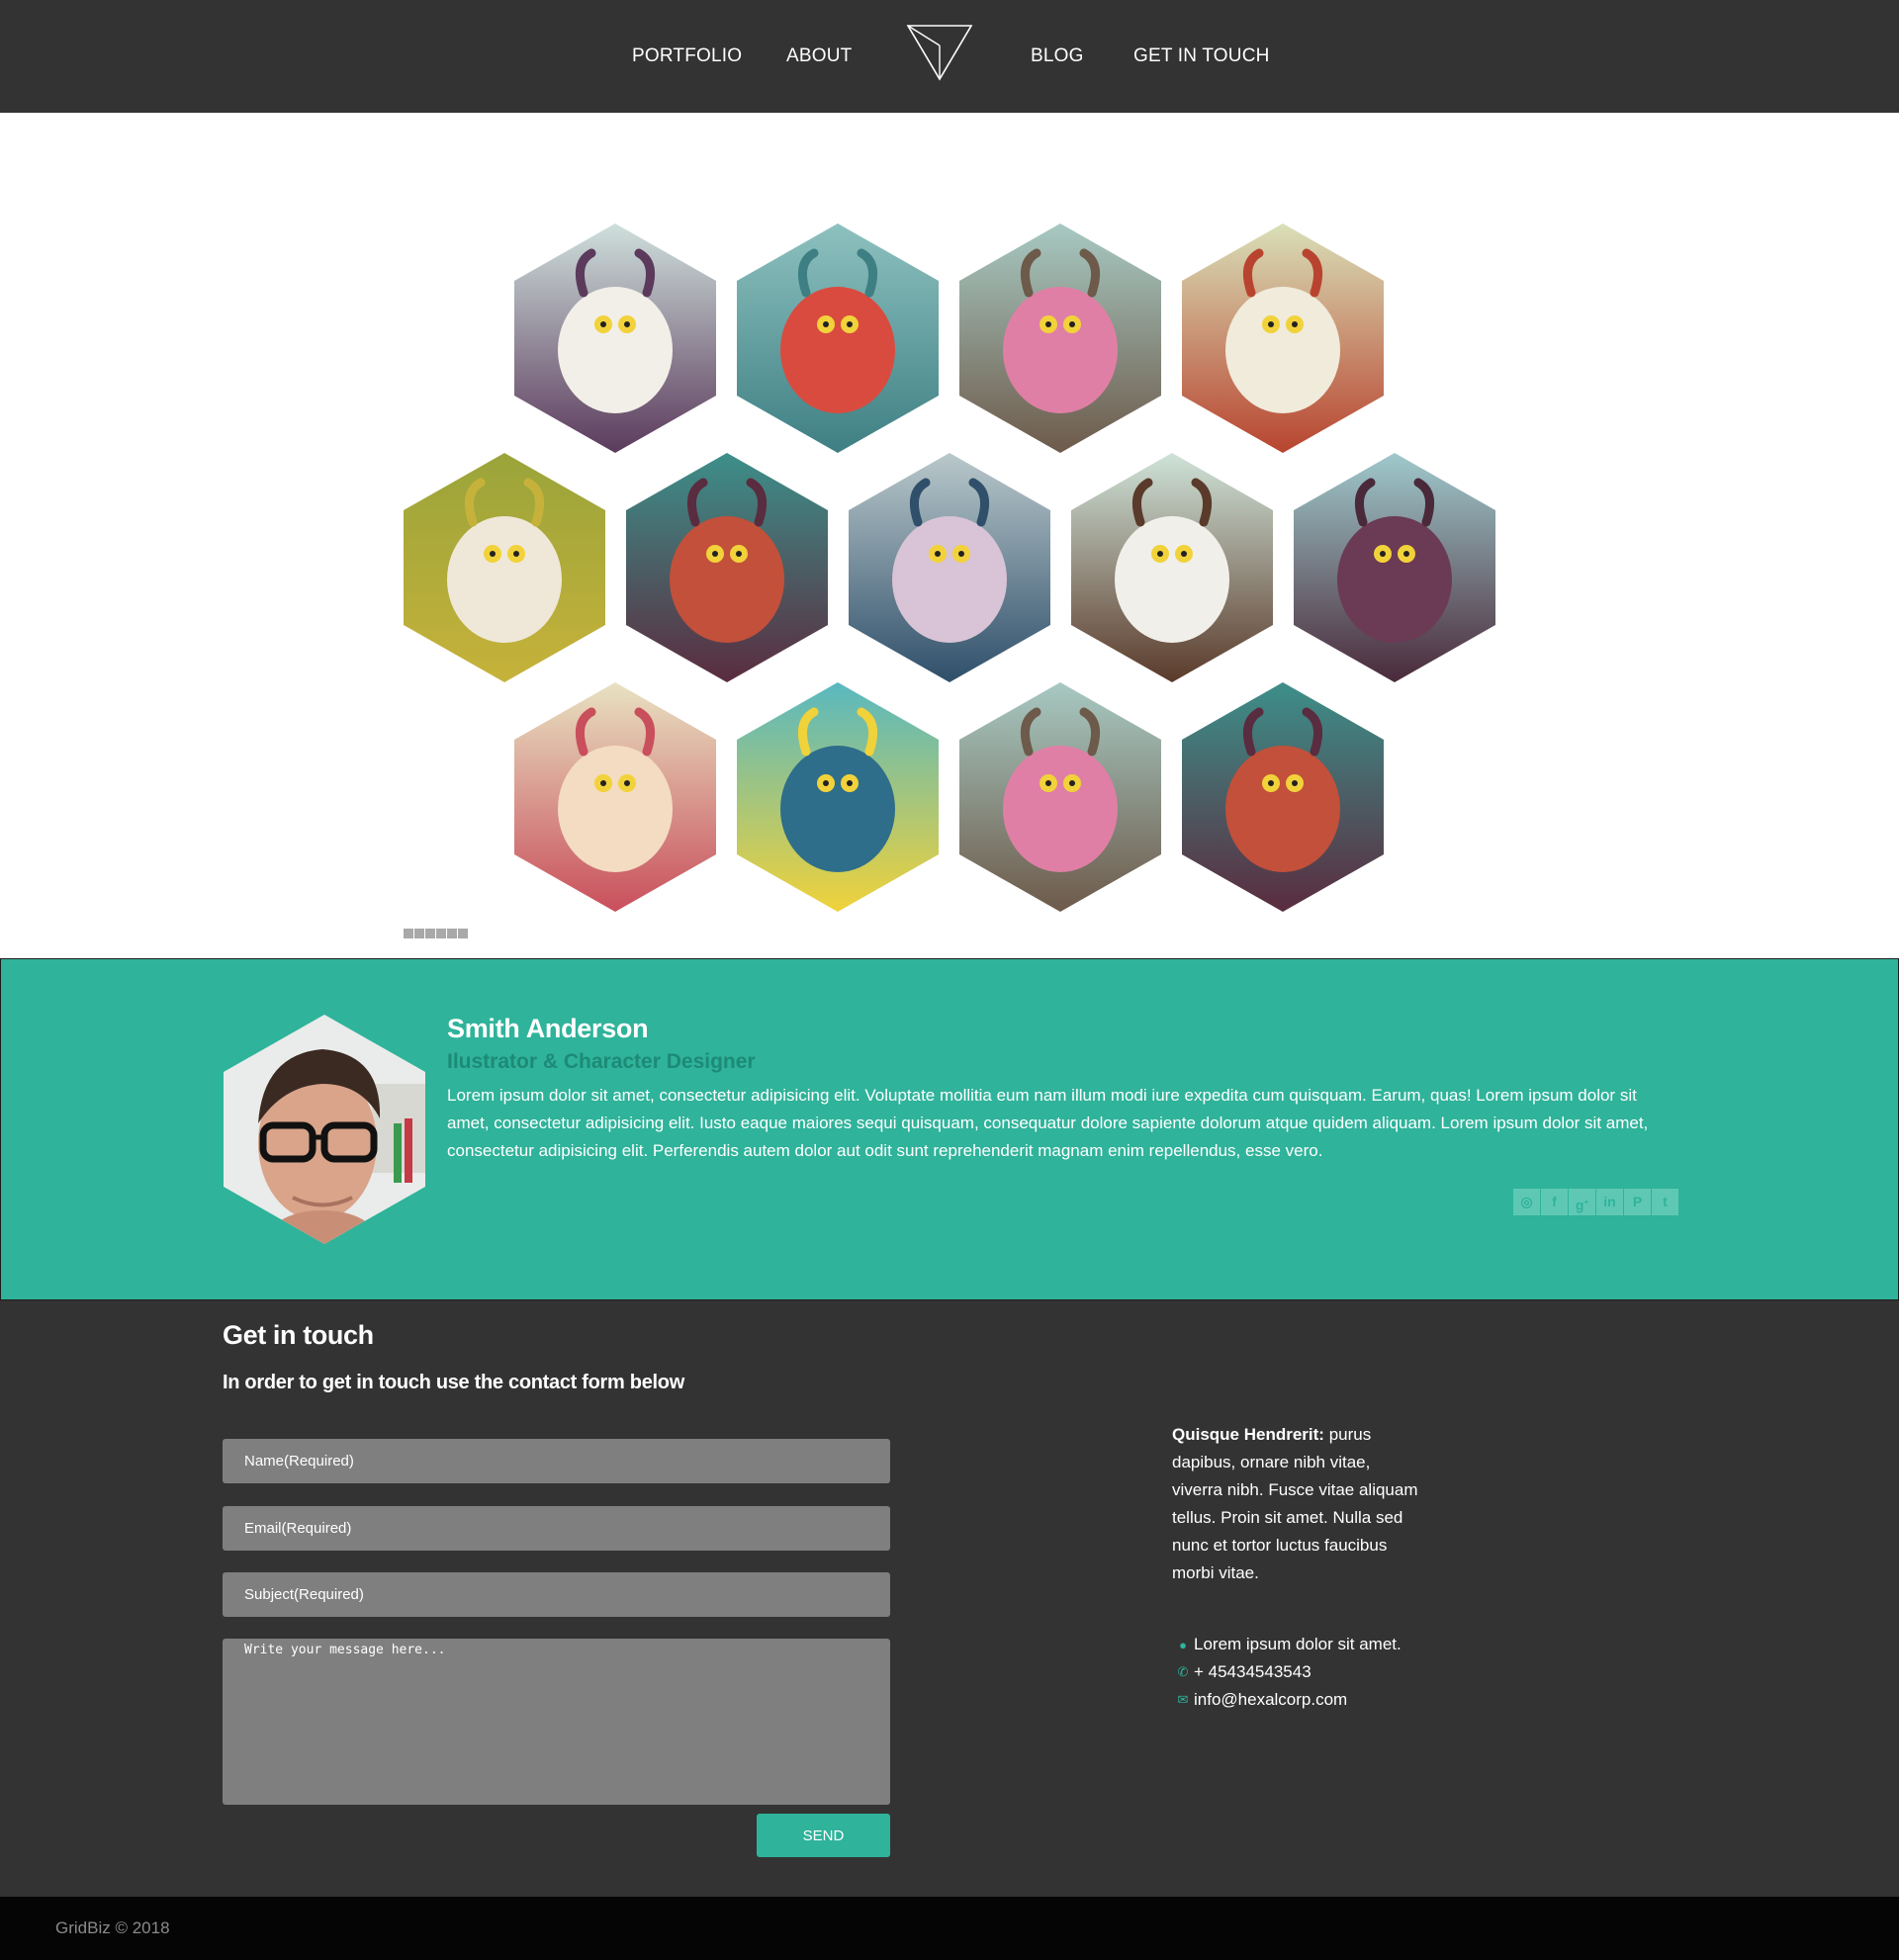 The height and width of the screenshot is (1960, 1899). Describe the element at coordinates (1248, 1434) in the screenshot. I see `contact-info-bold: Quisque Hendrerit:` at that location.